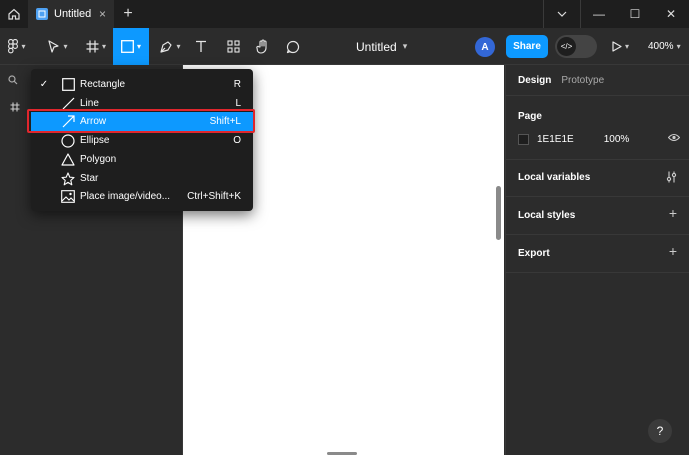 Image resolution: width=689 pixels, height=455 pixels. What do you see at coordinates (530, 116) in the screenshot?
I see `page-section-title: Page` at bounding box center [530, 116].